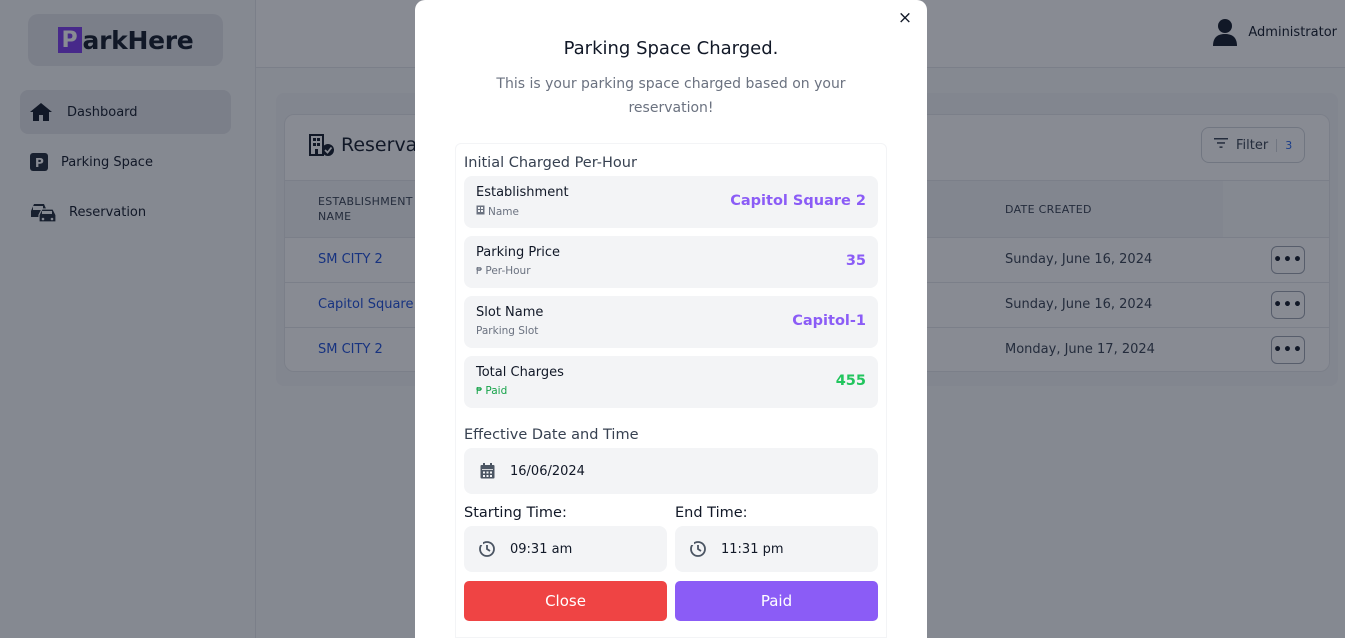 This screenshot has height=638, width=1345. I want to click on end-time-value: 11:31 pm, so click(752, 549).